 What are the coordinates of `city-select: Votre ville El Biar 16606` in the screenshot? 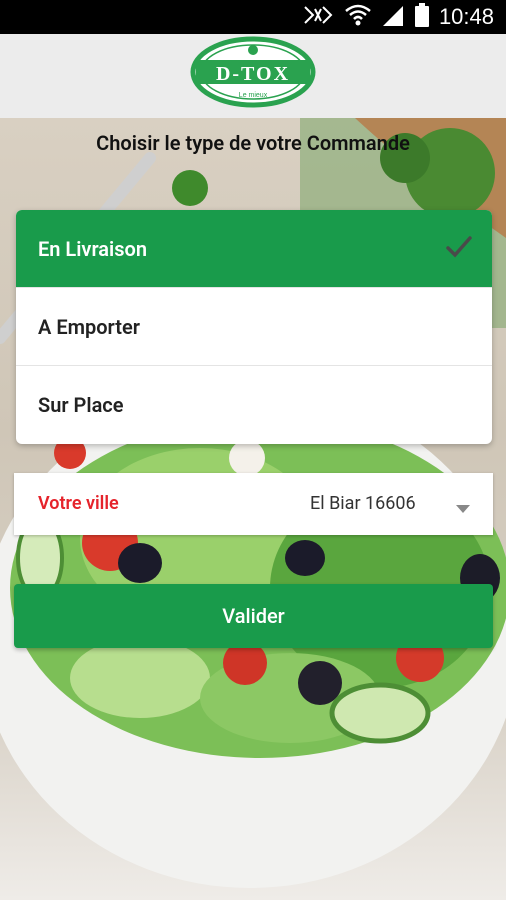 It's located at (253, 504).